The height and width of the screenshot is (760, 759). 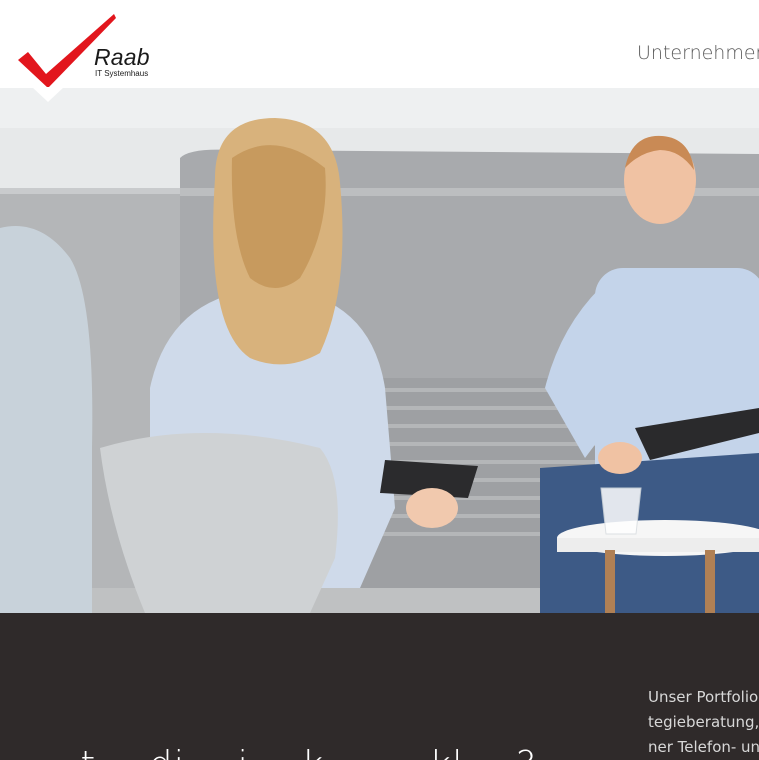 I want to click on portfolio-line-2: tegieberatung, (, so click(x=703, y=722).